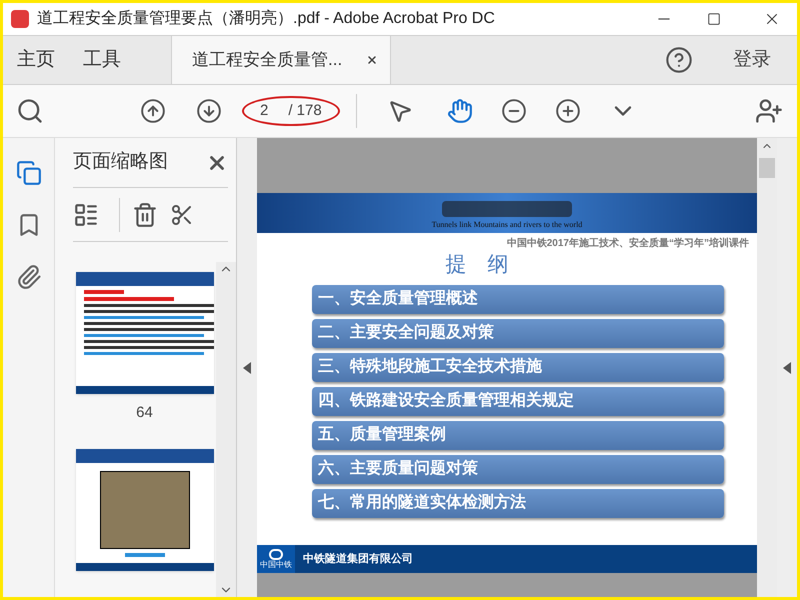 Image resolution: width=800 pixels, height=600 pixels. What do you see at coordinates (372, 60) in the screenshot?
I see `close-tab-icon` at bounding box center [372, 60].